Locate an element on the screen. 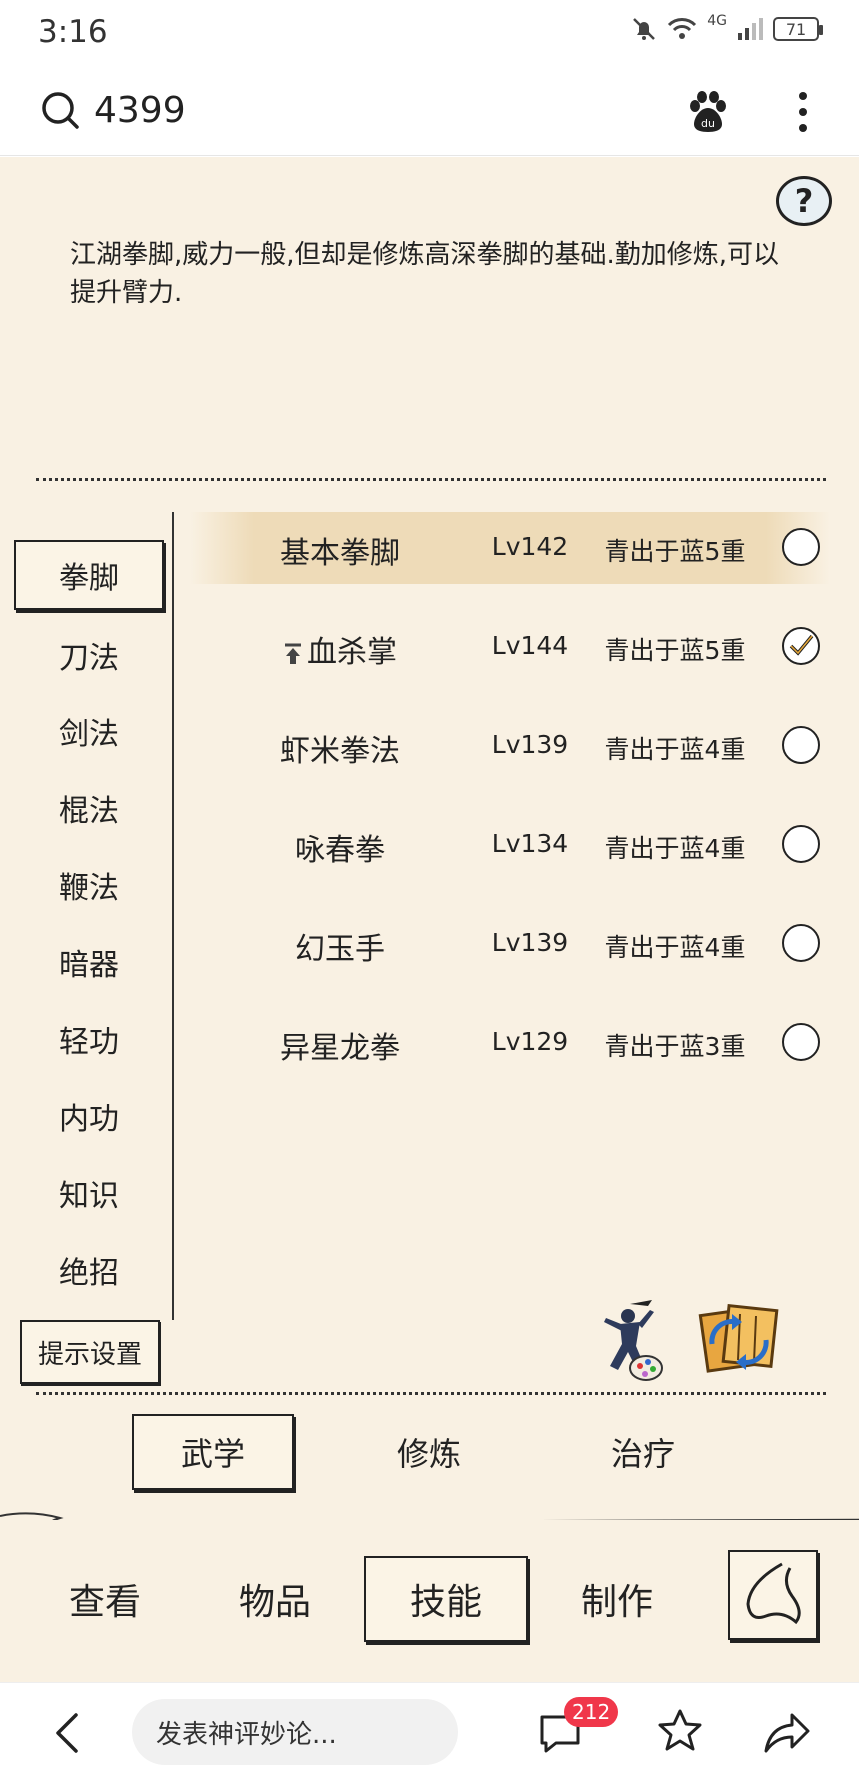 The image size is (859, 1781). category-label: 暗器 is located at coordinates (89, 965).